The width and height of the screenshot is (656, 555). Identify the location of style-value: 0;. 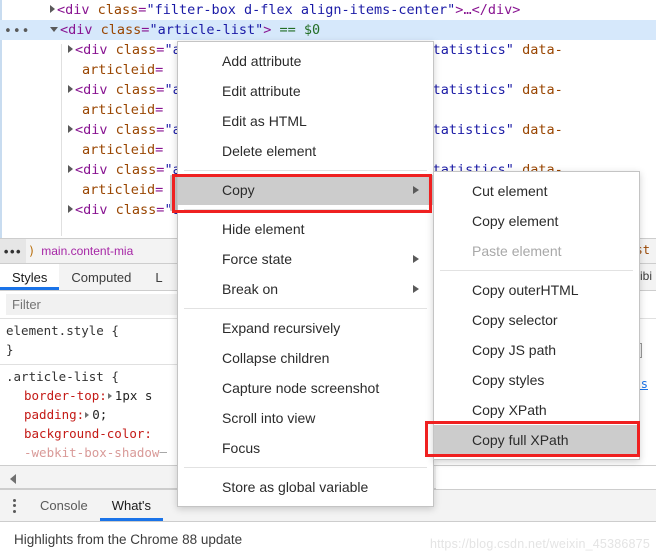
(99, 414).